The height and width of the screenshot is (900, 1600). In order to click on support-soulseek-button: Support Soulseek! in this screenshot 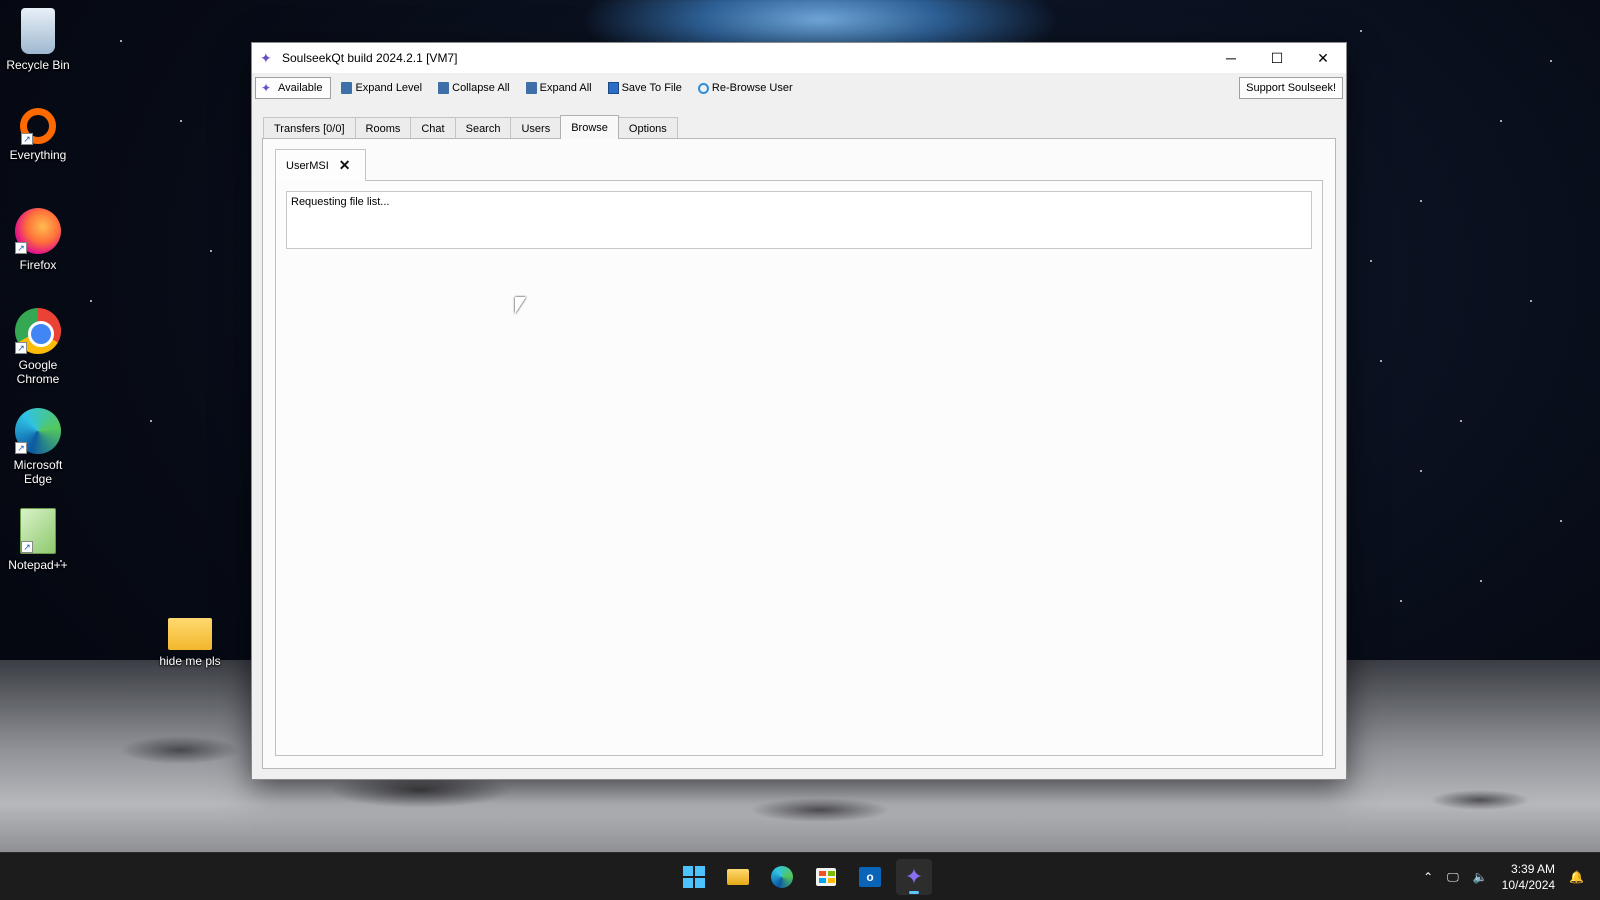, I will do `click(1291, 88)`.